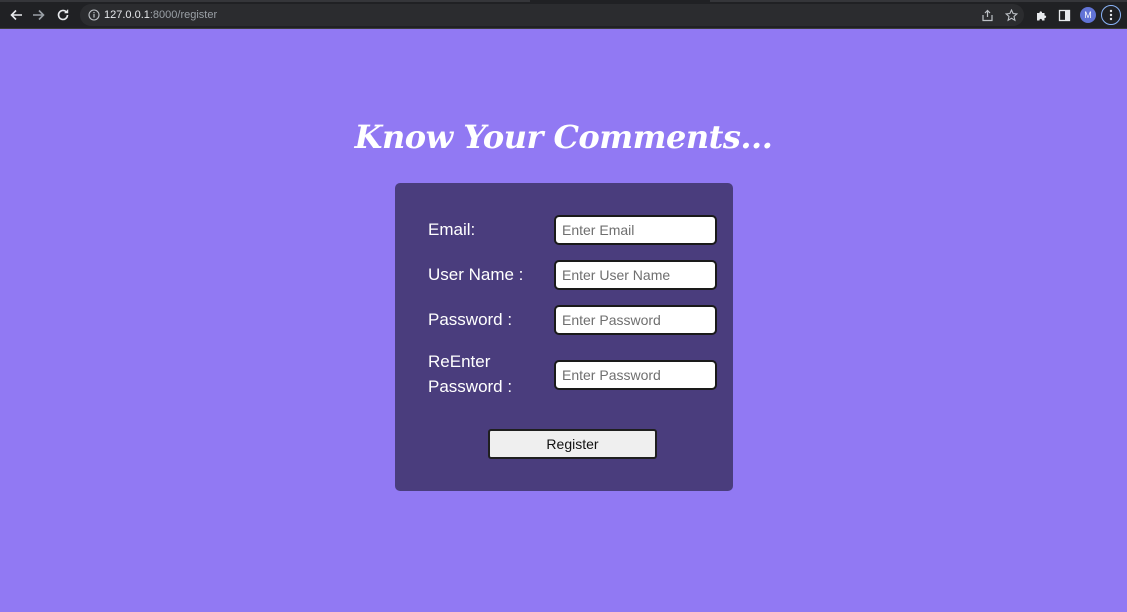 This screenshot has width=1127, height=612. I want to click on password-label: Password :, so click(470, 319).